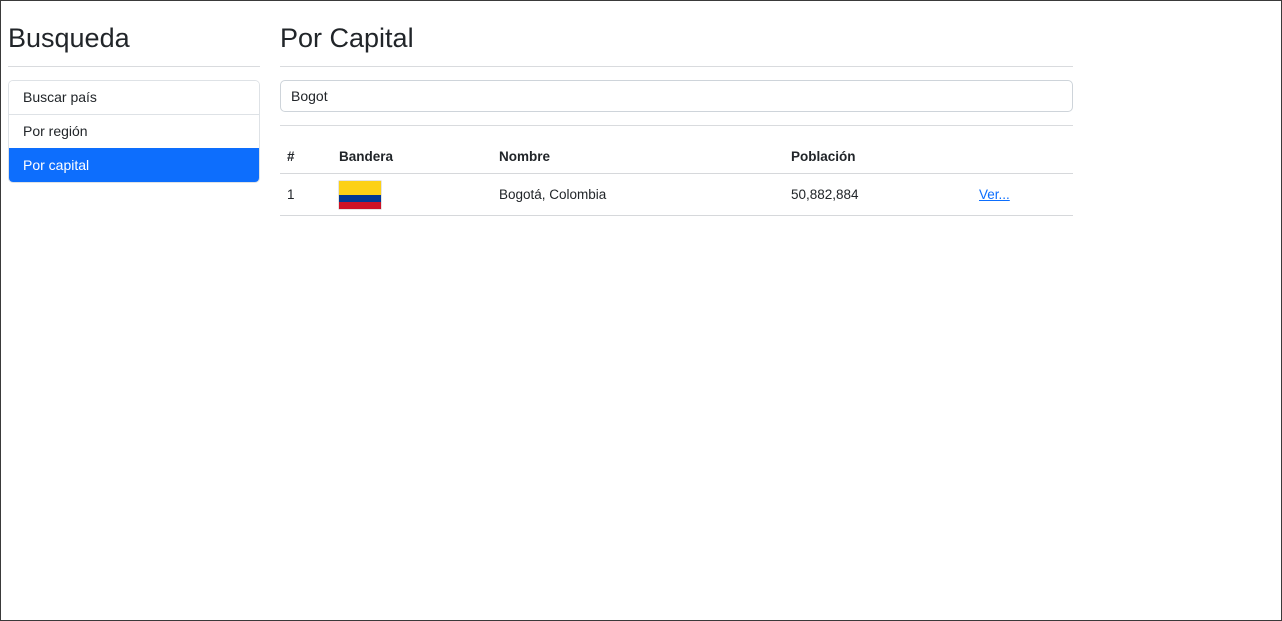 The height and width of the screenshot is (621, 1282). Describe the element at coordinates (306, 194) in the screenshot. I see `row-num: 1` at that location.